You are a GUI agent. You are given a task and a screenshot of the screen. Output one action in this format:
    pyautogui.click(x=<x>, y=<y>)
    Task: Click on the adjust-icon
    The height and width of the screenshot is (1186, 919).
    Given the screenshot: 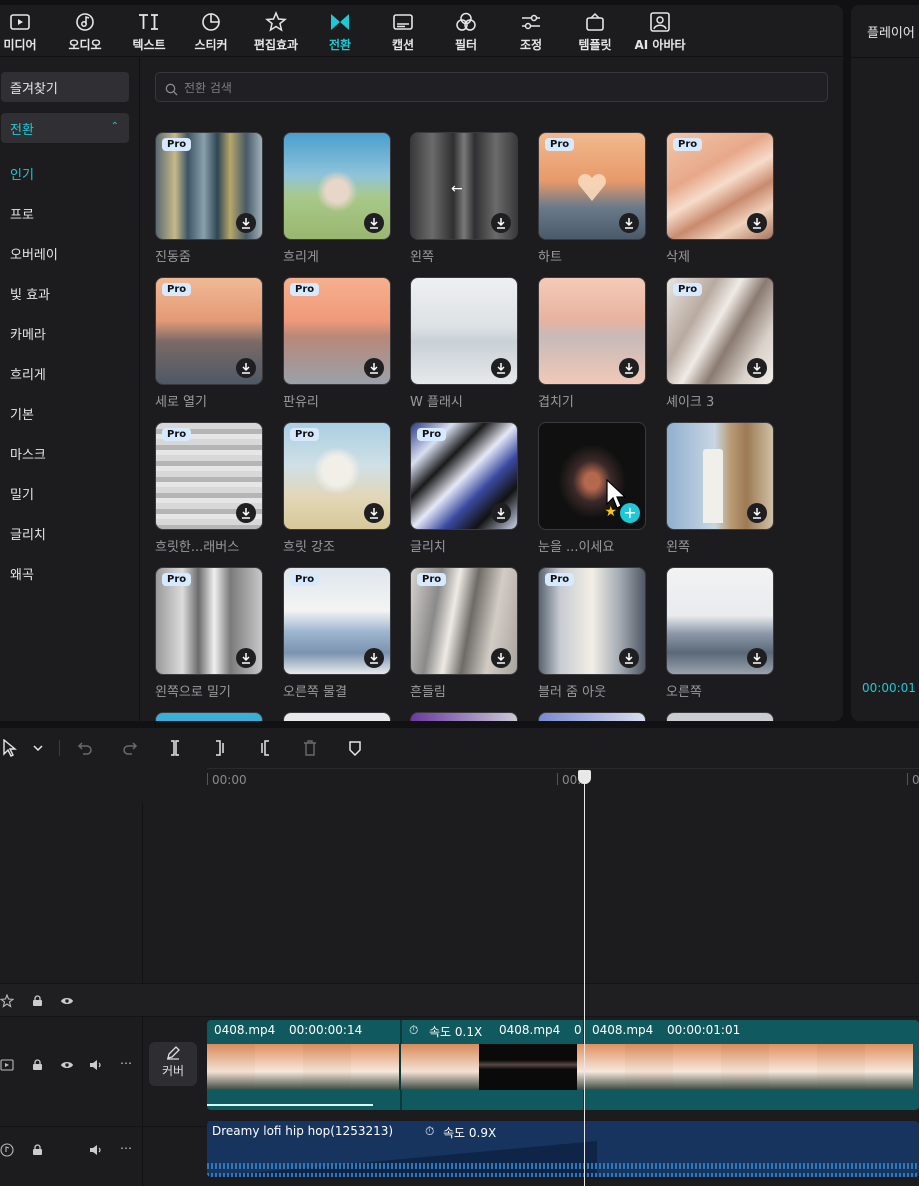 What is the action you would take?
    pyautogui.click(x=531, y=22)
    